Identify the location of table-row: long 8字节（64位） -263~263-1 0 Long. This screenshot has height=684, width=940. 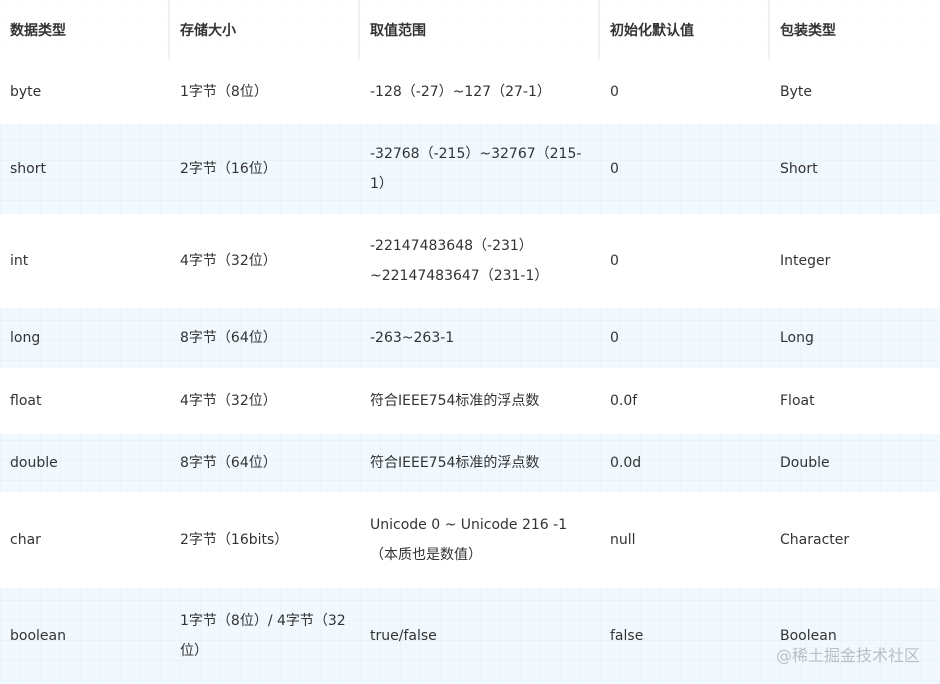
(470, 338).